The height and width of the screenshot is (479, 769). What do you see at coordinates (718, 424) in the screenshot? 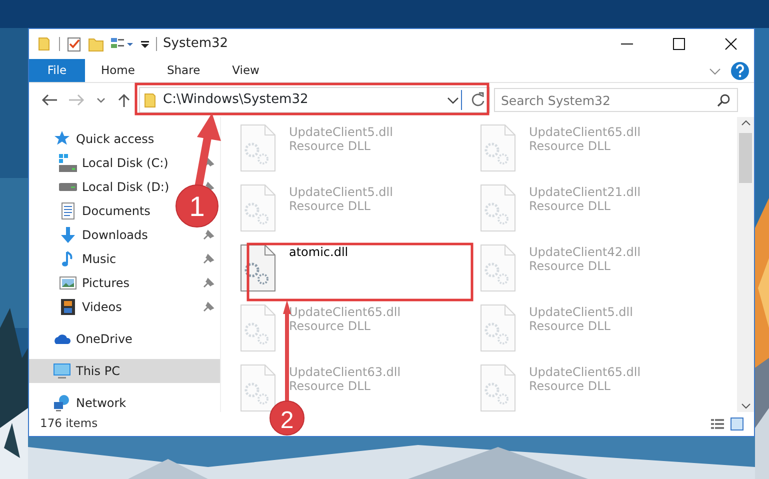
I see `details-view-icon` at bounding box center [718, 424].